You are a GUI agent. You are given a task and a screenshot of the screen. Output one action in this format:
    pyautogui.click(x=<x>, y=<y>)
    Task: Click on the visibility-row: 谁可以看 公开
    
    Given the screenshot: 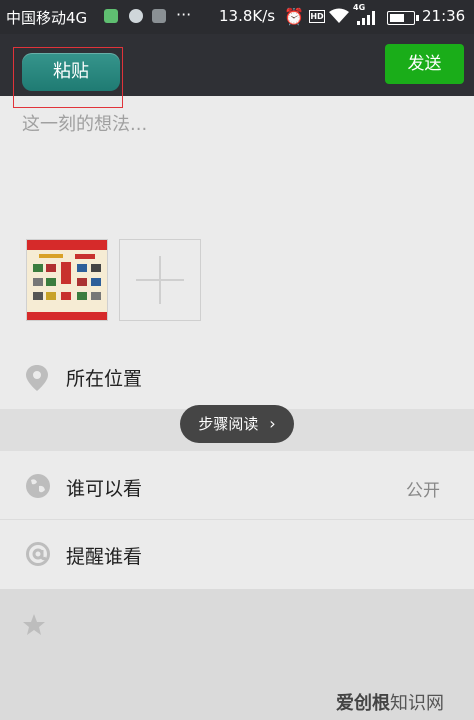 What is the action you would take?
    pyautogui.click(x=237, y=485)
    